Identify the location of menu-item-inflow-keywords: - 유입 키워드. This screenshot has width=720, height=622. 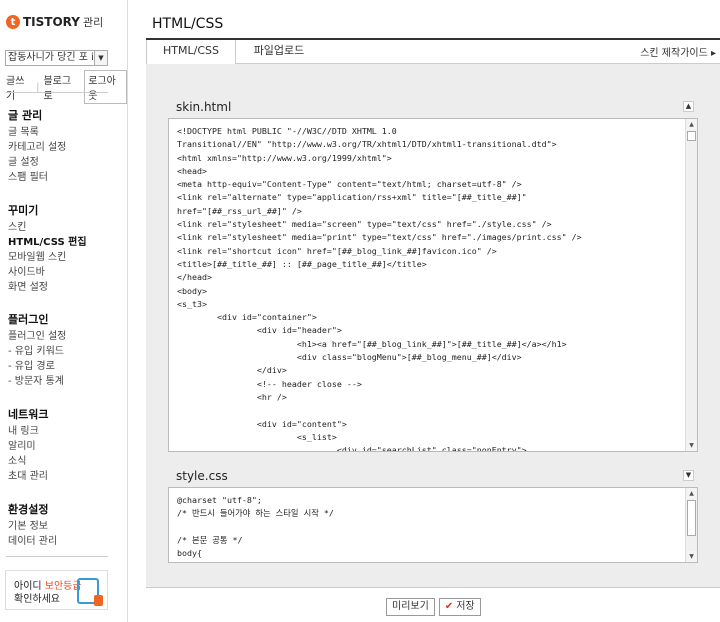
(37, 351).